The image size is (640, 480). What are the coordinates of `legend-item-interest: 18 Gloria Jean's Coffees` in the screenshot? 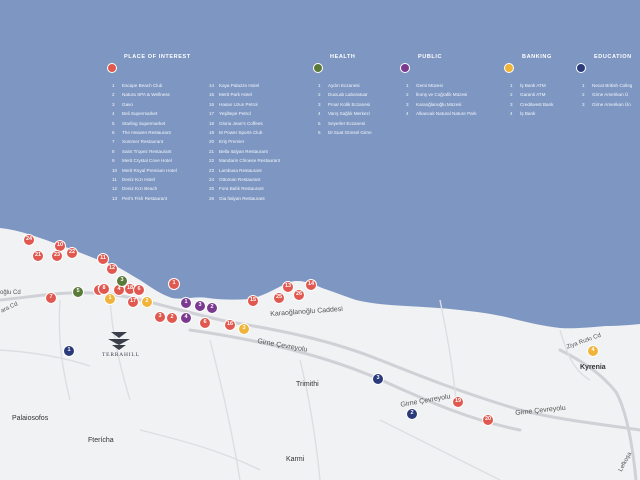 It's located at (236, 123).